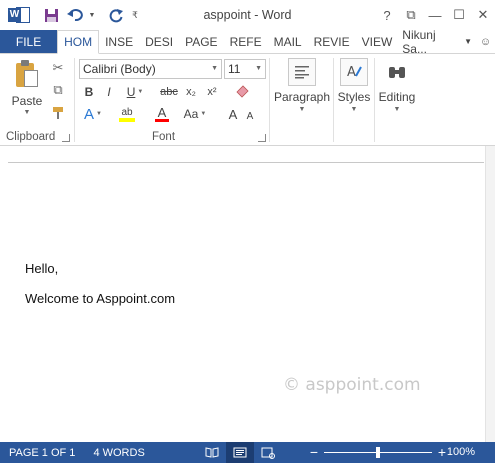 The height and width of the screenshot is (463, 495). I want to click on bold-button: B, so click(89, 92).